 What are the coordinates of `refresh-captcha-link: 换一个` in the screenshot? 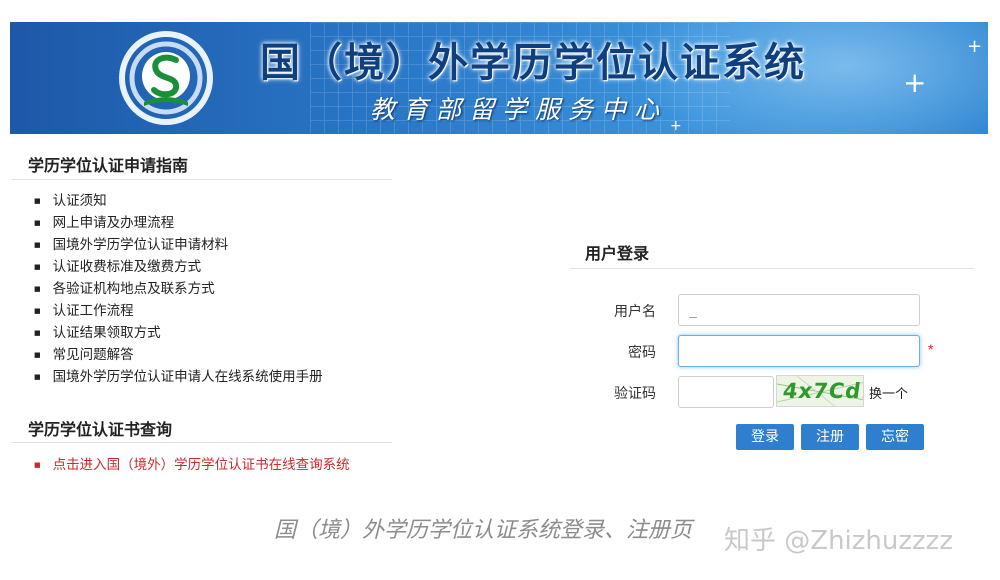 It's located at (888, 392).